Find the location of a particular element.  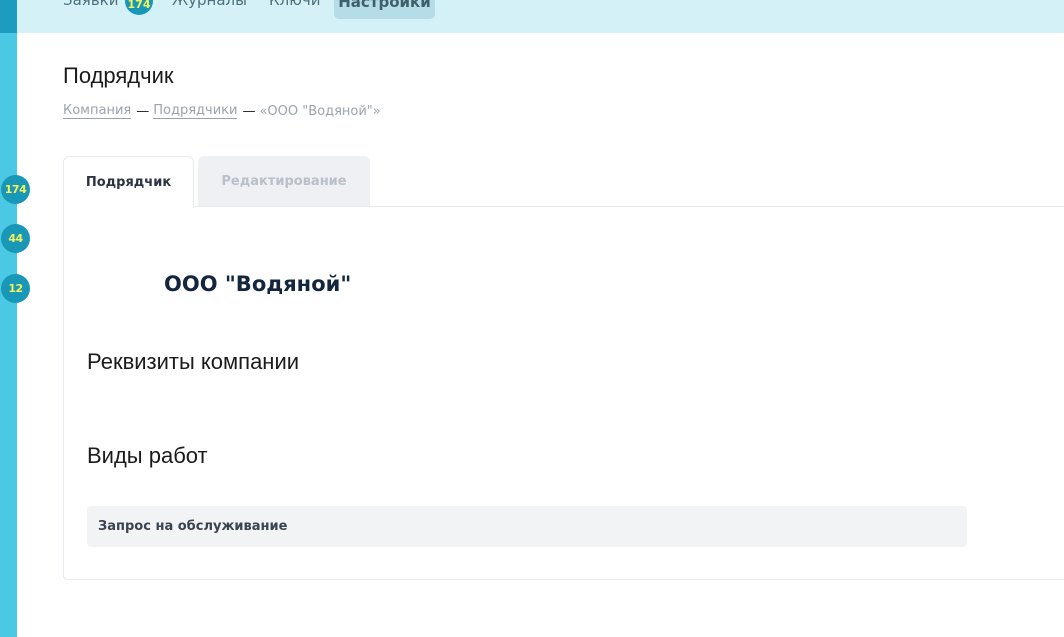

breadcrumb: Компания — Подрядчики — «ООО "Водяной"» is located at coordinates (222, 111).